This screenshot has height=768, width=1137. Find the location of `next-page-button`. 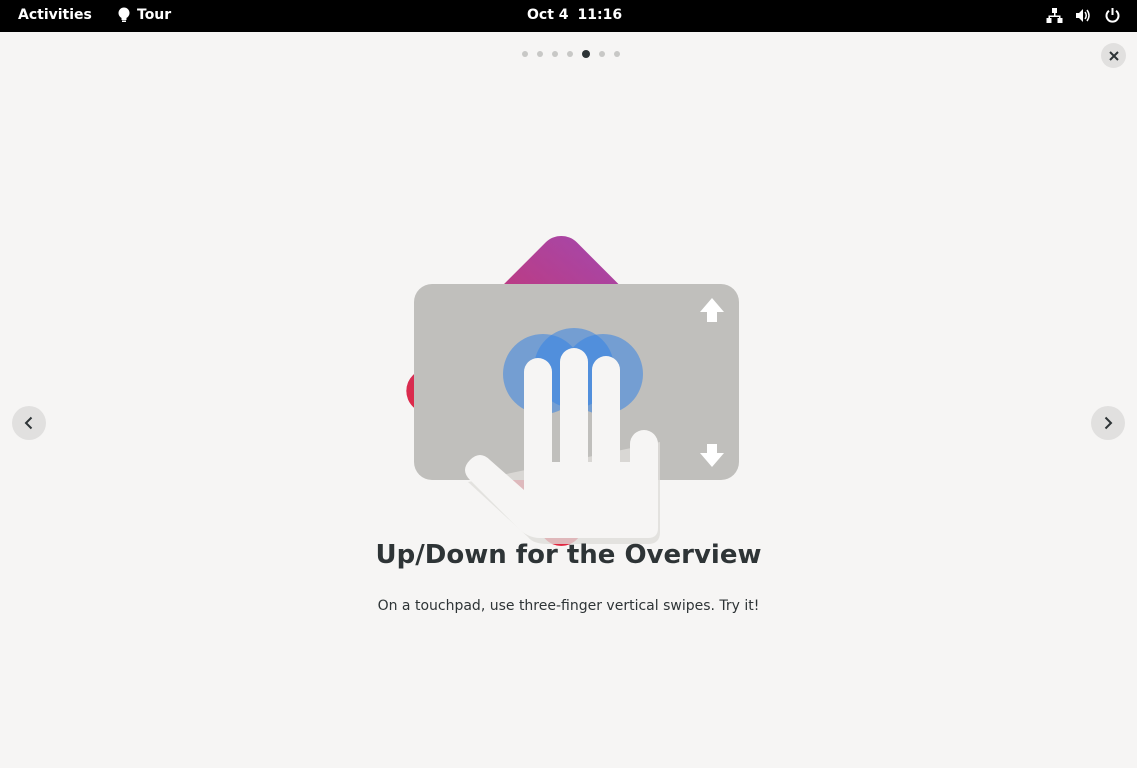

next-page-button is located at coordinates (1108, 423).